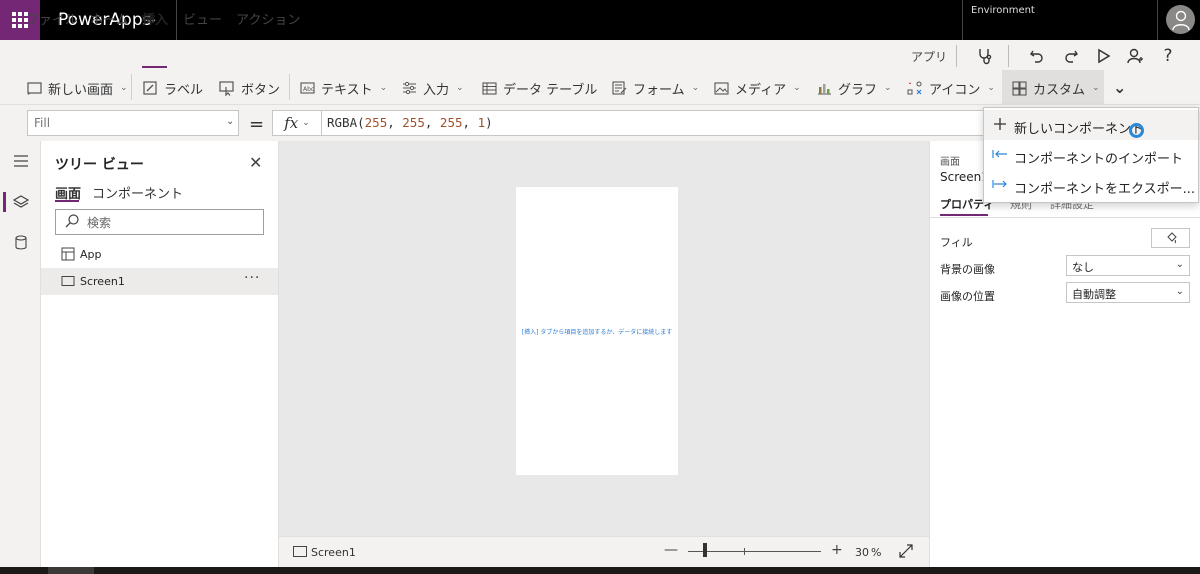 The width and height of the screenshot is (1200, 574). Describe the element at coordinates (985, 56) in the screenshot. I see `app-checker-stethoscope-icon` at that location.